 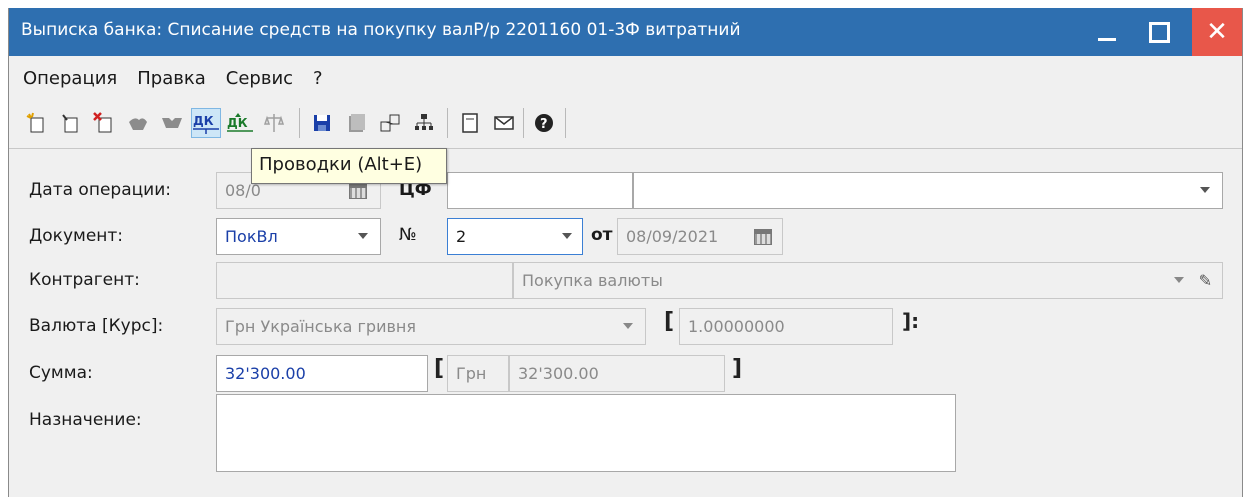 What do you see at coordinates (274, 123) in the screenshot?
I see `scales-icon` at bounding box center [274, 123].